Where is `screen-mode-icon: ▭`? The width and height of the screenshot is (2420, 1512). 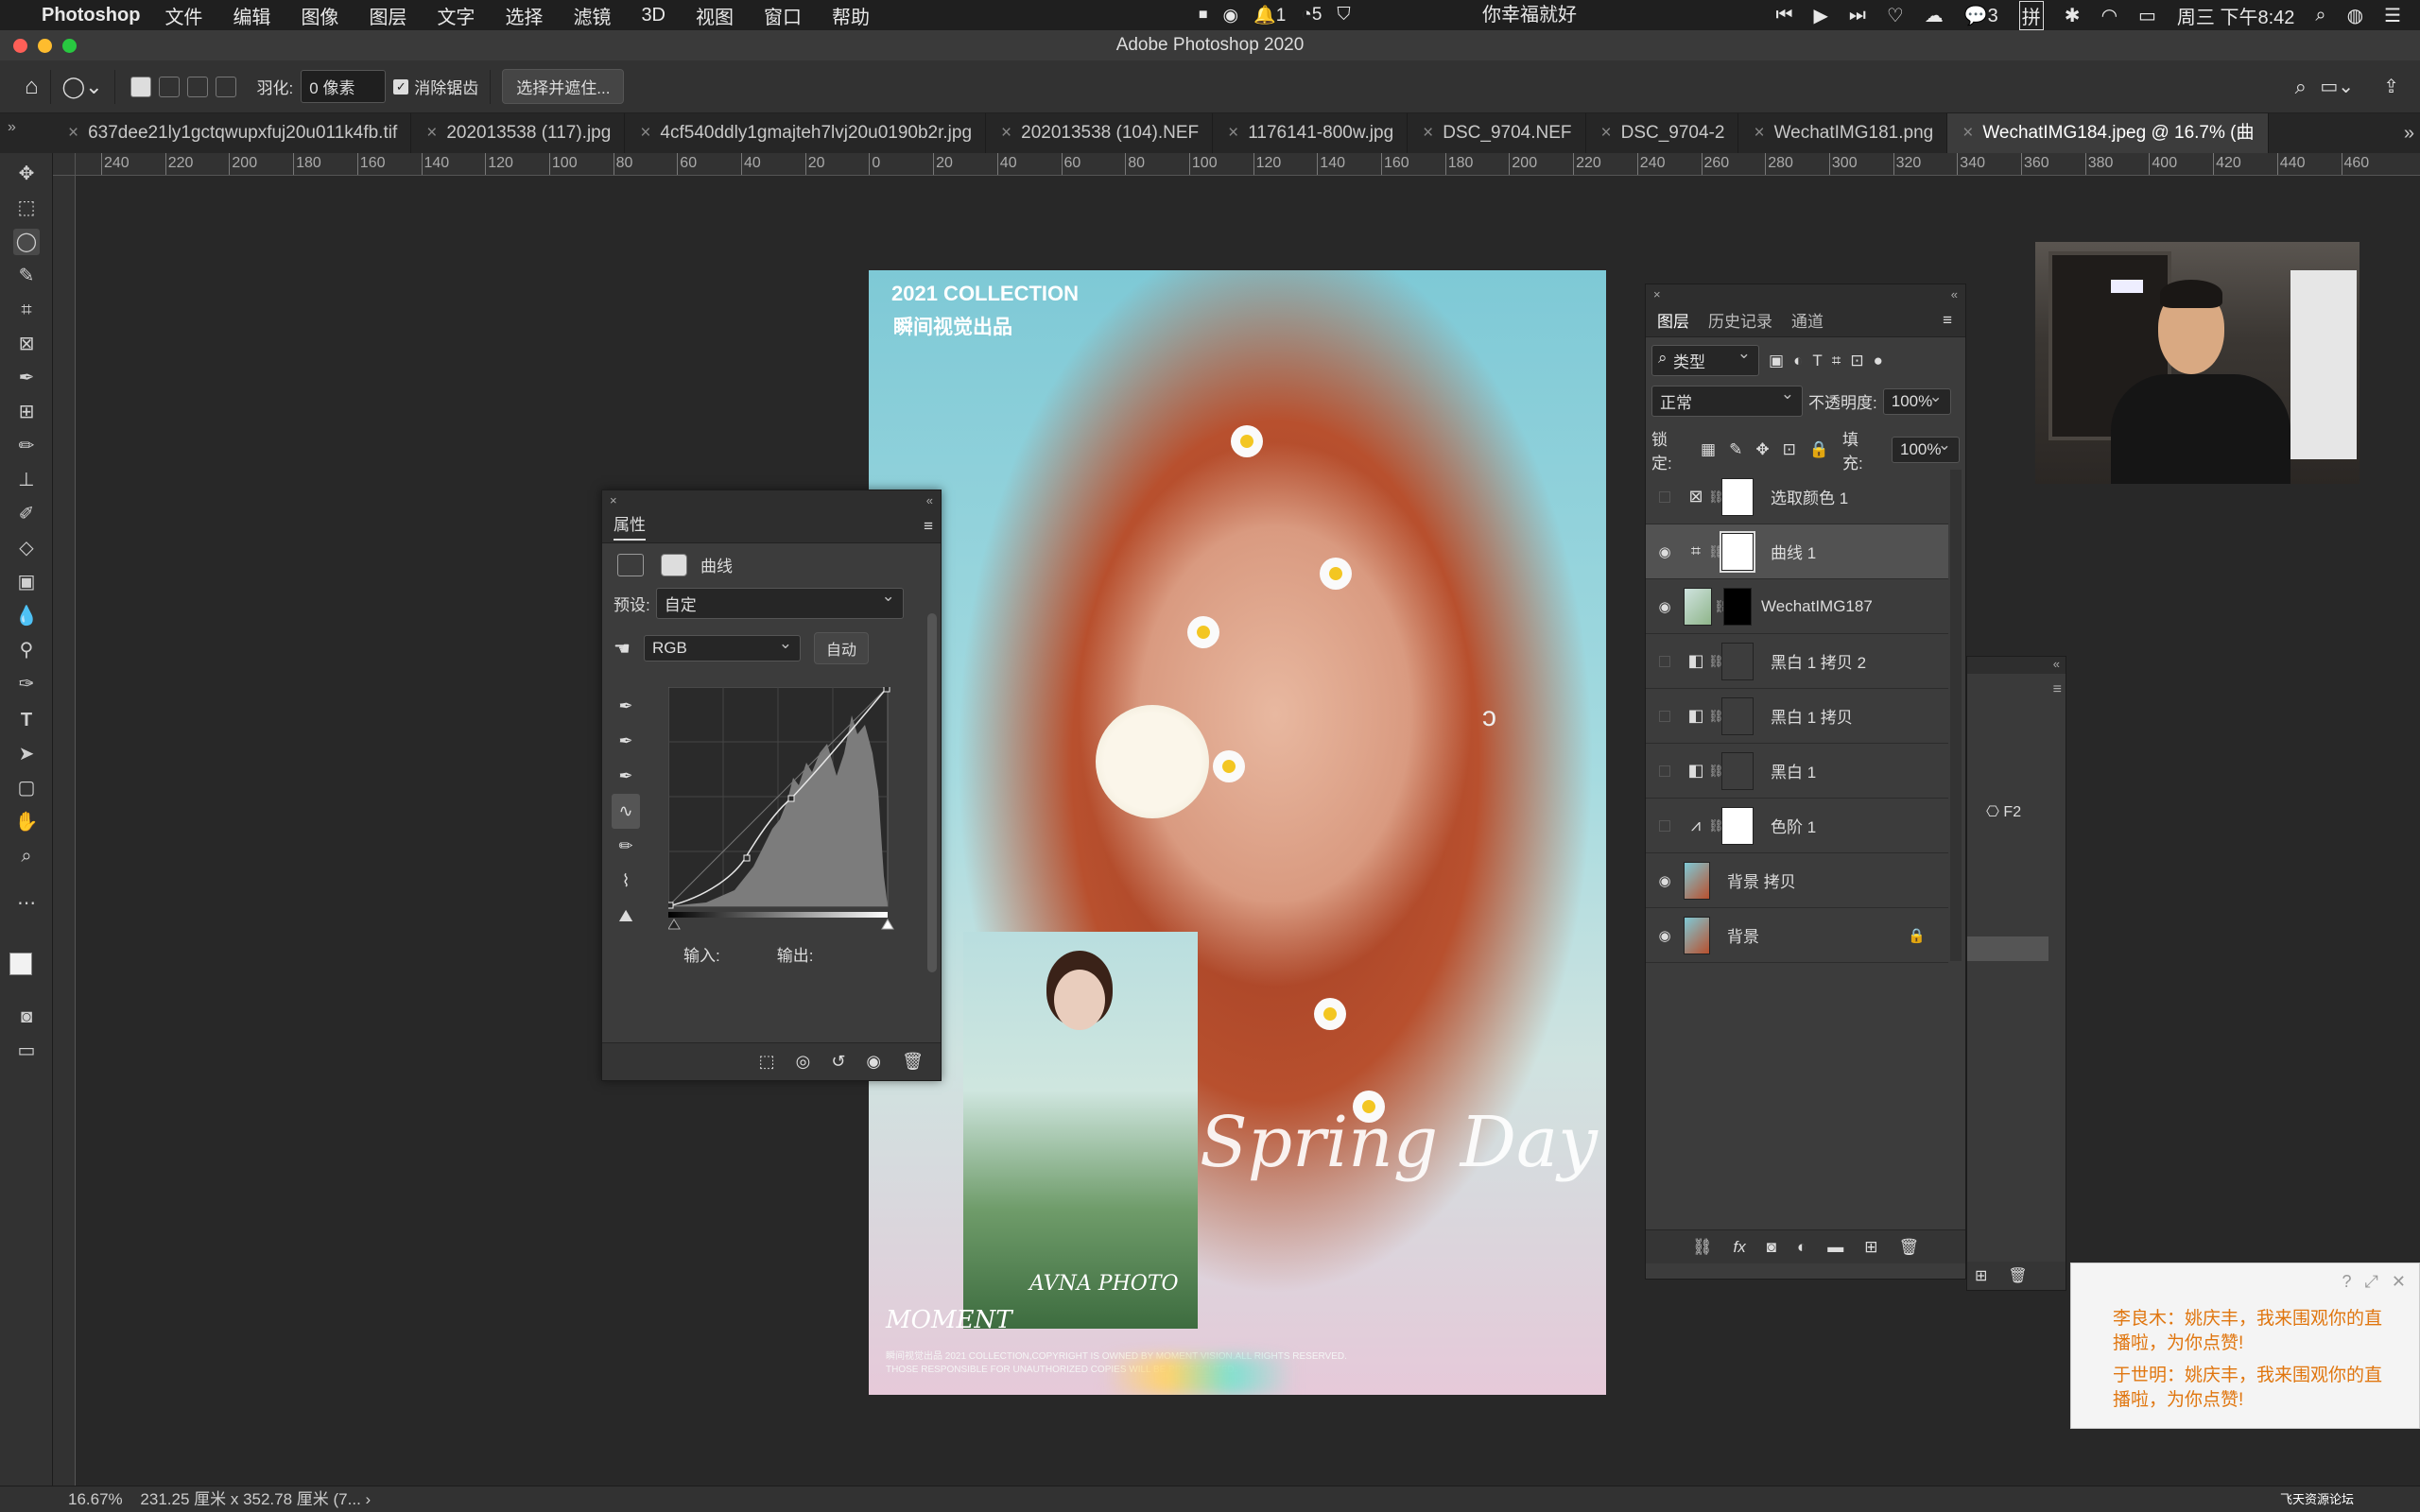
screen-mode-icon: ▭ is located at coordinates (26, 1051).